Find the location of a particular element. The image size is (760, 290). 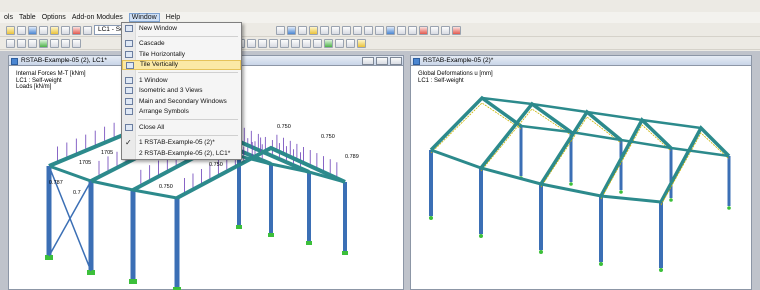

dimension-icon is located at coordinates (445, 30).